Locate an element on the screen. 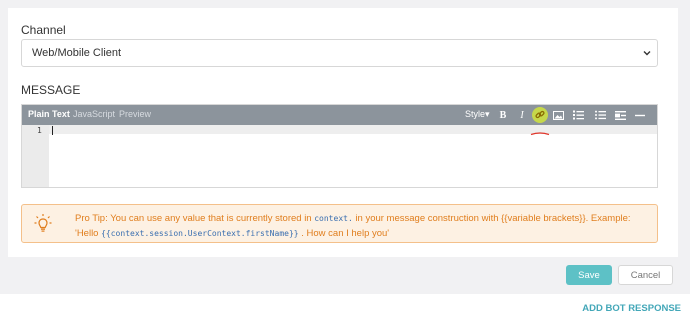  horizontal-rule-icon is located at coordinates (640, 115).